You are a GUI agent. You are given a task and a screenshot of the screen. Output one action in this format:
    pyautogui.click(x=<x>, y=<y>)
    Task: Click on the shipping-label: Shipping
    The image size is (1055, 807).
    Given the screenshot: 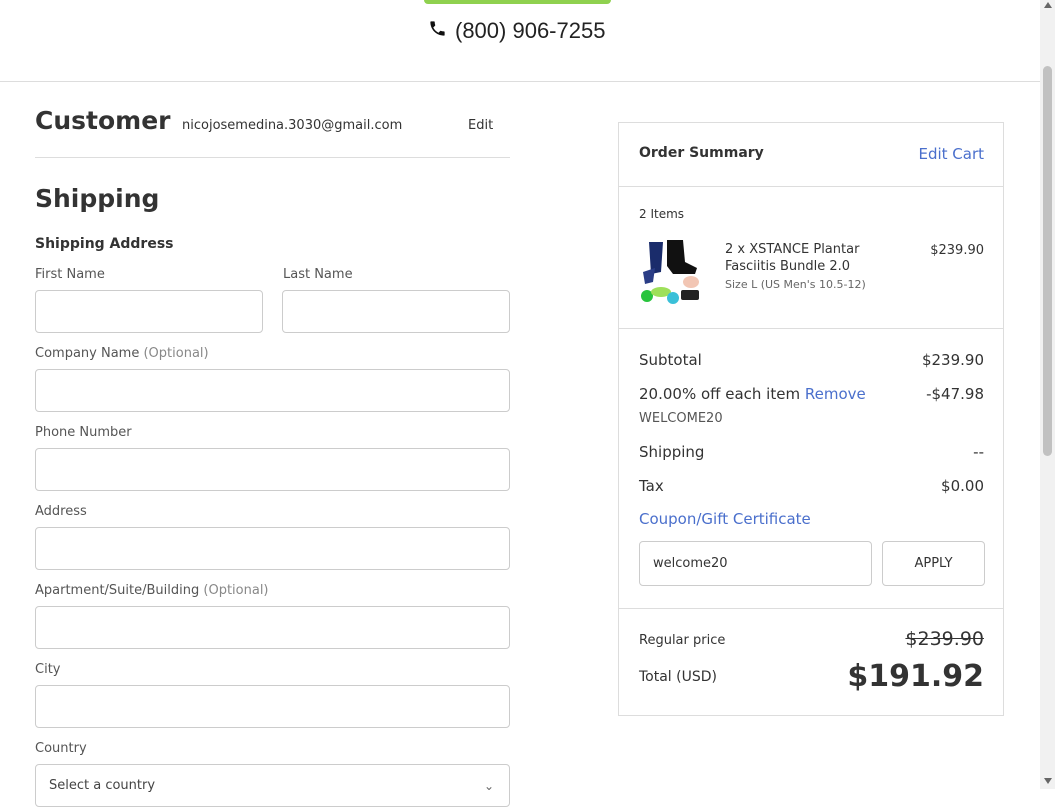 What is the action you would take?
    pyautogui.click(x=672, y=452)
    